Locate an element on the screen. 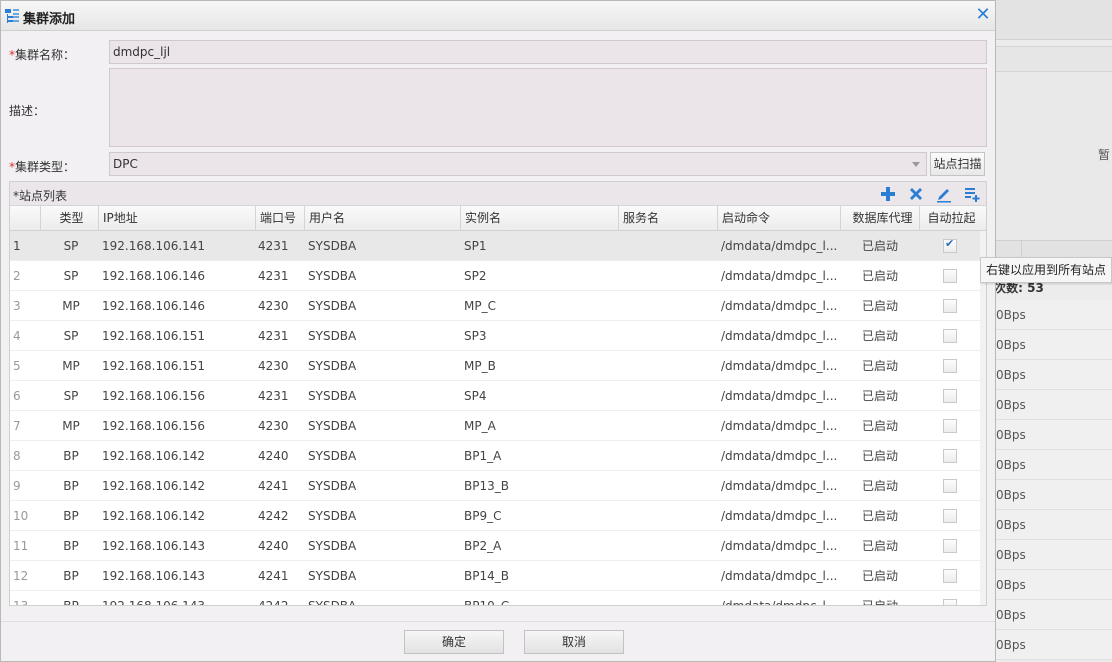 Image resolution: width=1112 pixels, height=662 pixels. cell-ip: 192.168.106.146 is located at coordinates (154, 306).